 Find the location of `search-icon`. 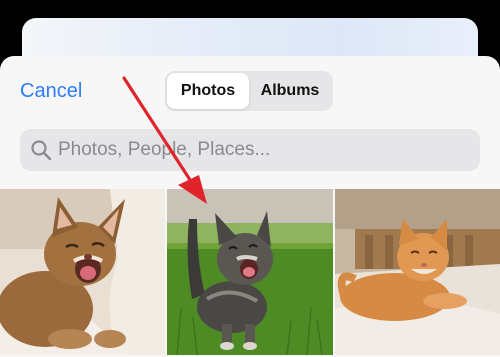

search-icon is located at coordinates (41, 150).